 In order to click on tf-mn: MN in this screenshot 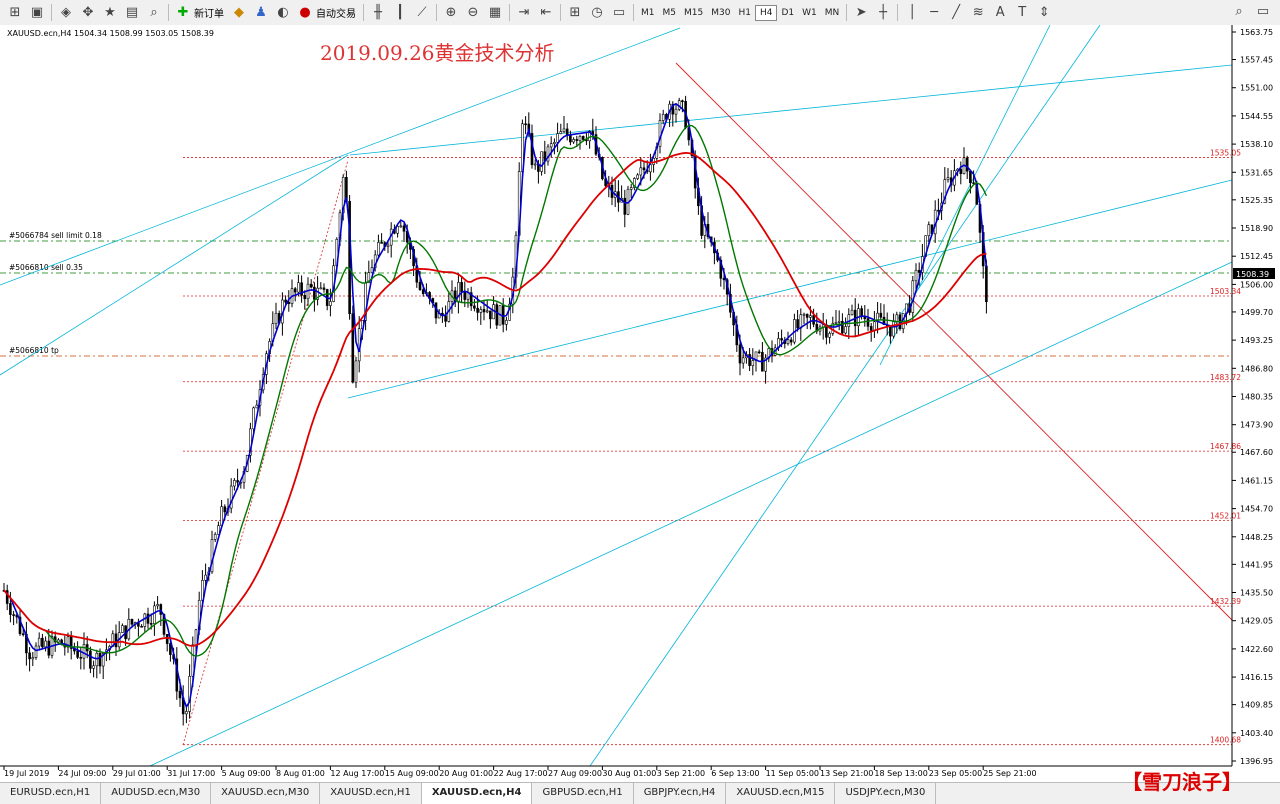, I will do `click(832, 13)`.